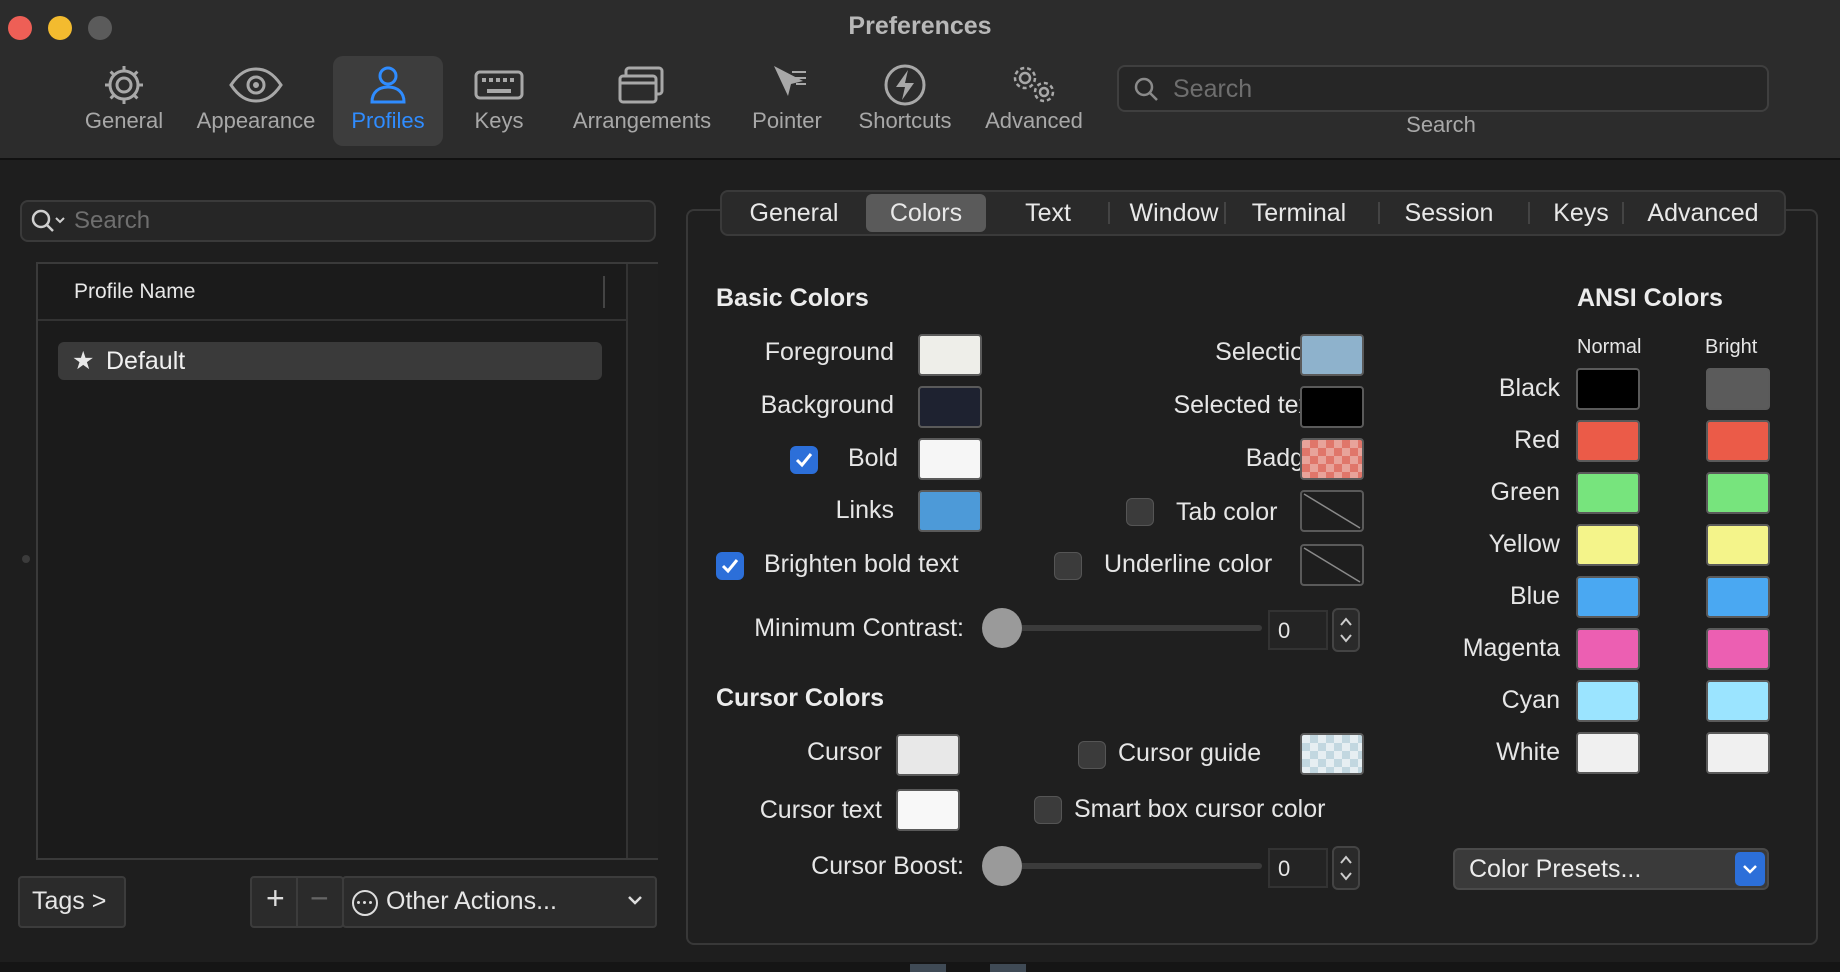  Describe the element at coordinates (135, 291) in the screenshot. I see `profile-name-column-header: Profile Name` at that location.